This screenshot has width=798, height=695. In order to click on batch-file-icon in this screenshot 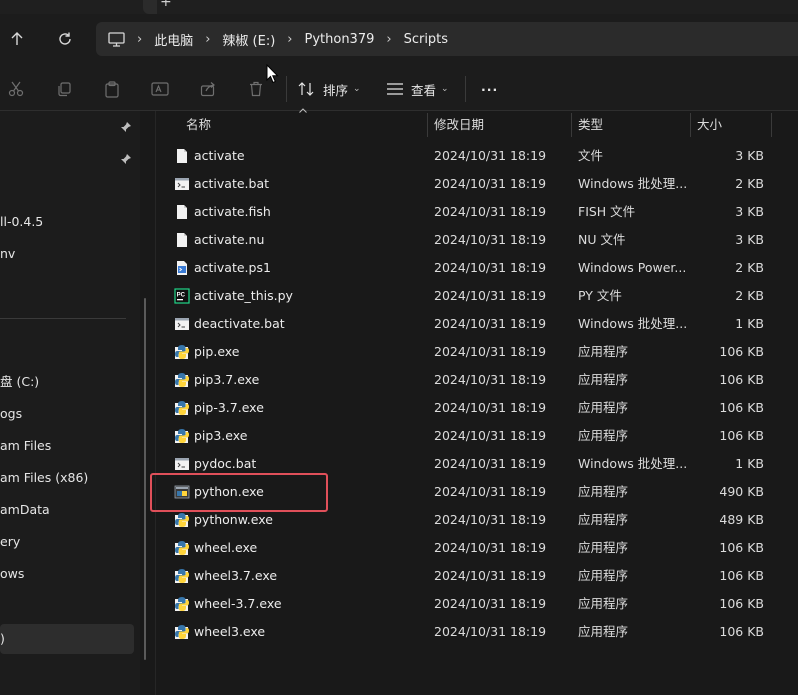, I will do `click(182, 324)`.